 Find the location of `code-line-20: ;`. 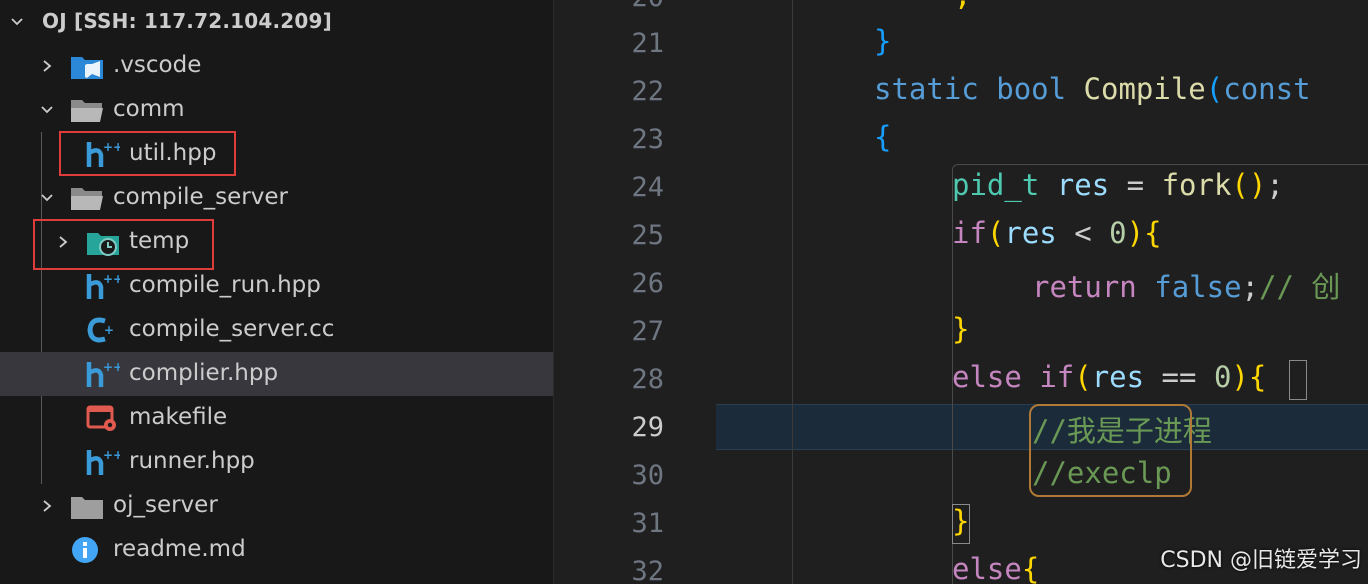

code-line-20: ; is located at coordinates (962, 6).